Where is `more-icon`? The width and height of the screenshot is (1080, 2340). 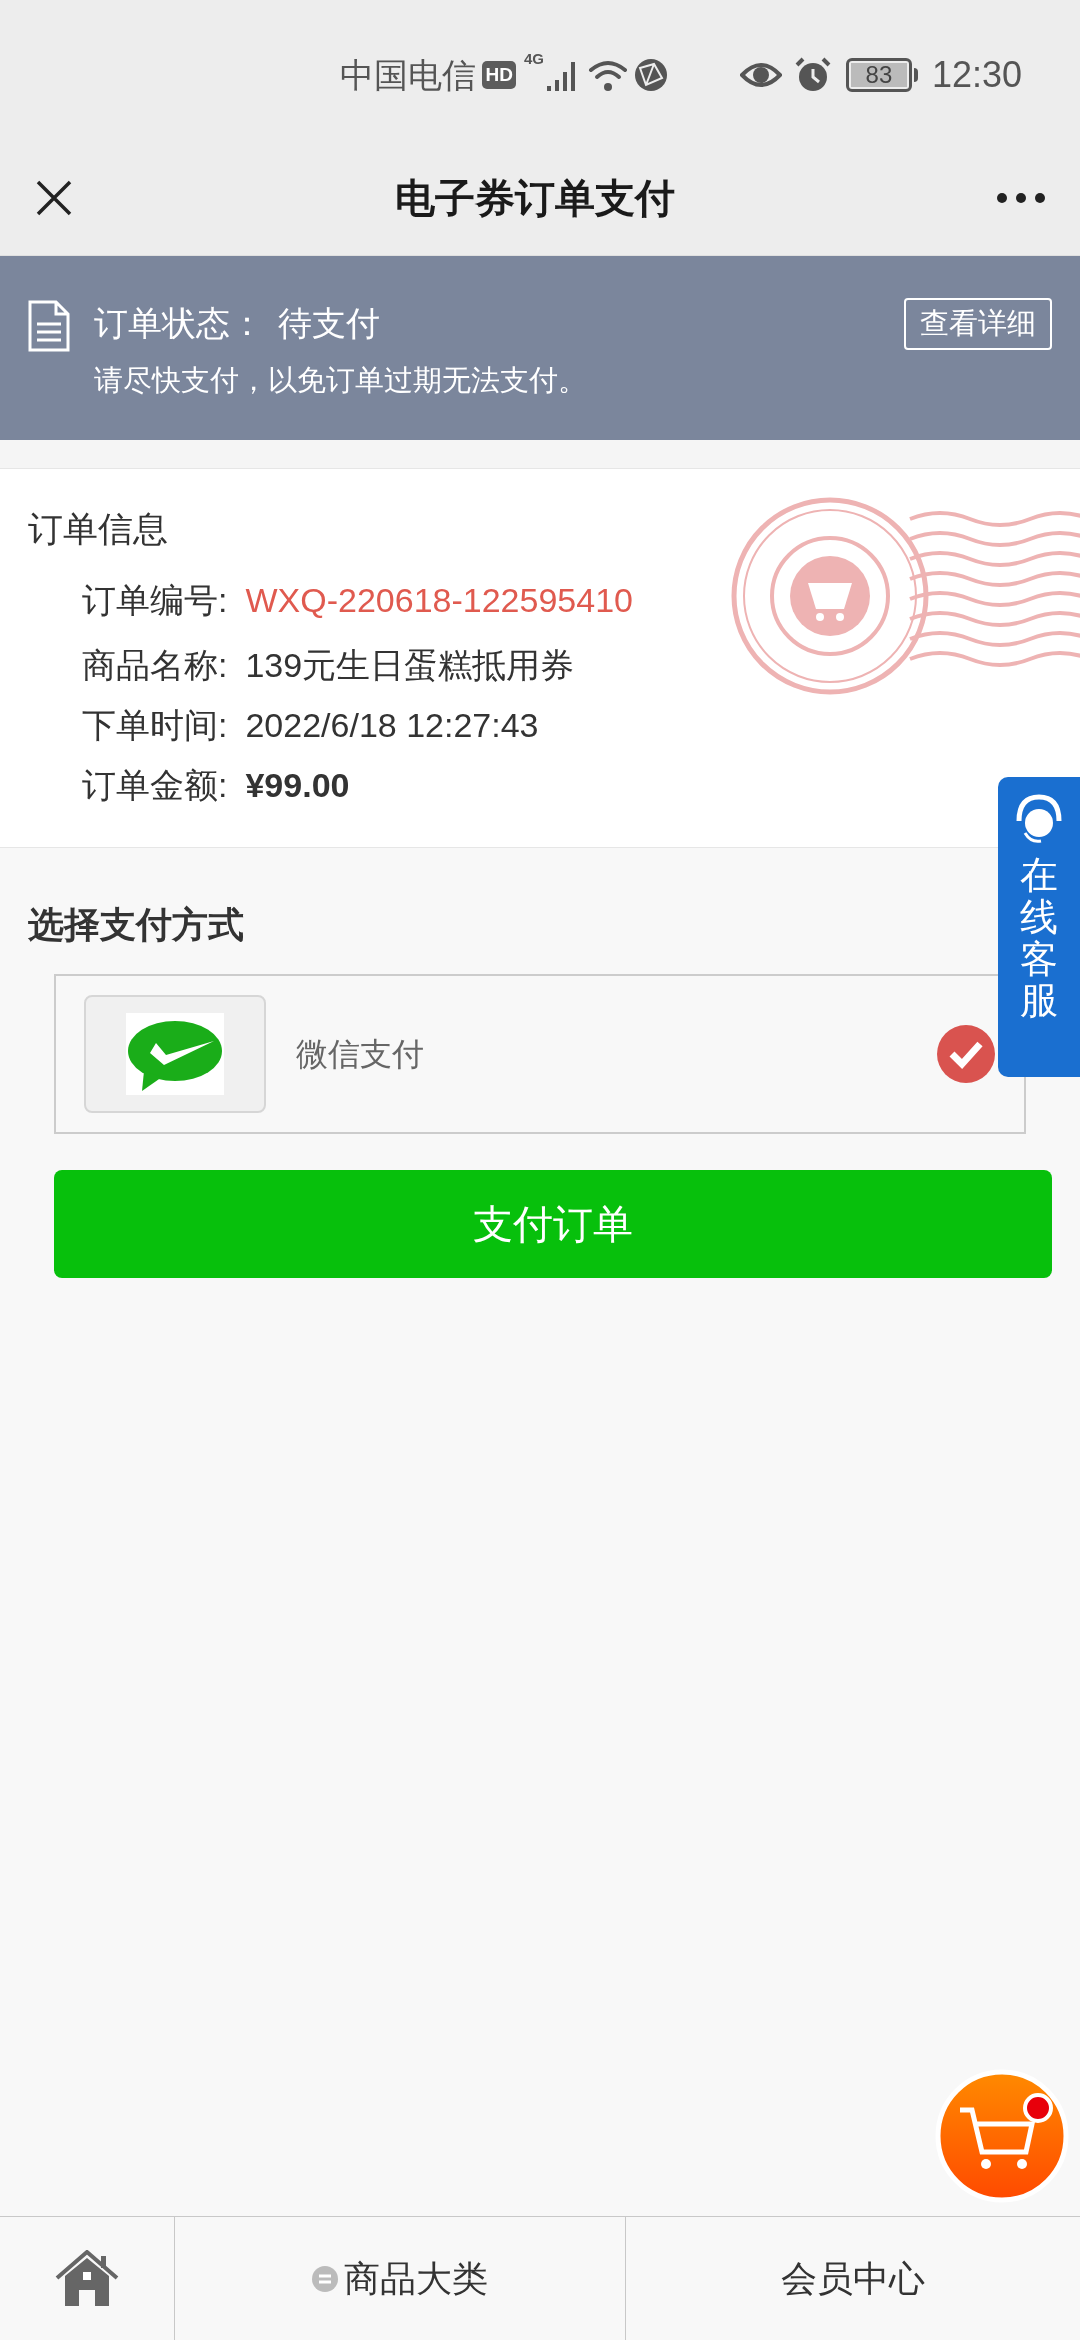 more-icon is located at coordinates (1021, 197).